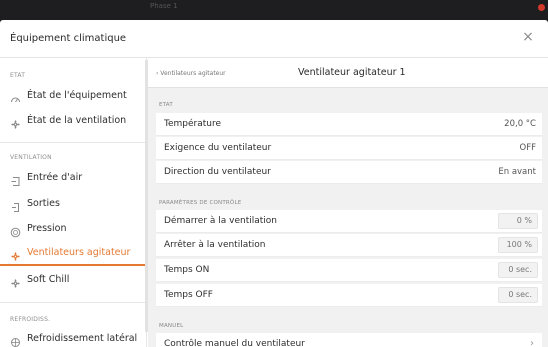 Image resolution: width=548 pixels, height=347 pixels. What do you see at coordinates (43, 203) in the screenshot?
I see `sidebar-item-label: Sorties` at bounding box center [43, 203].